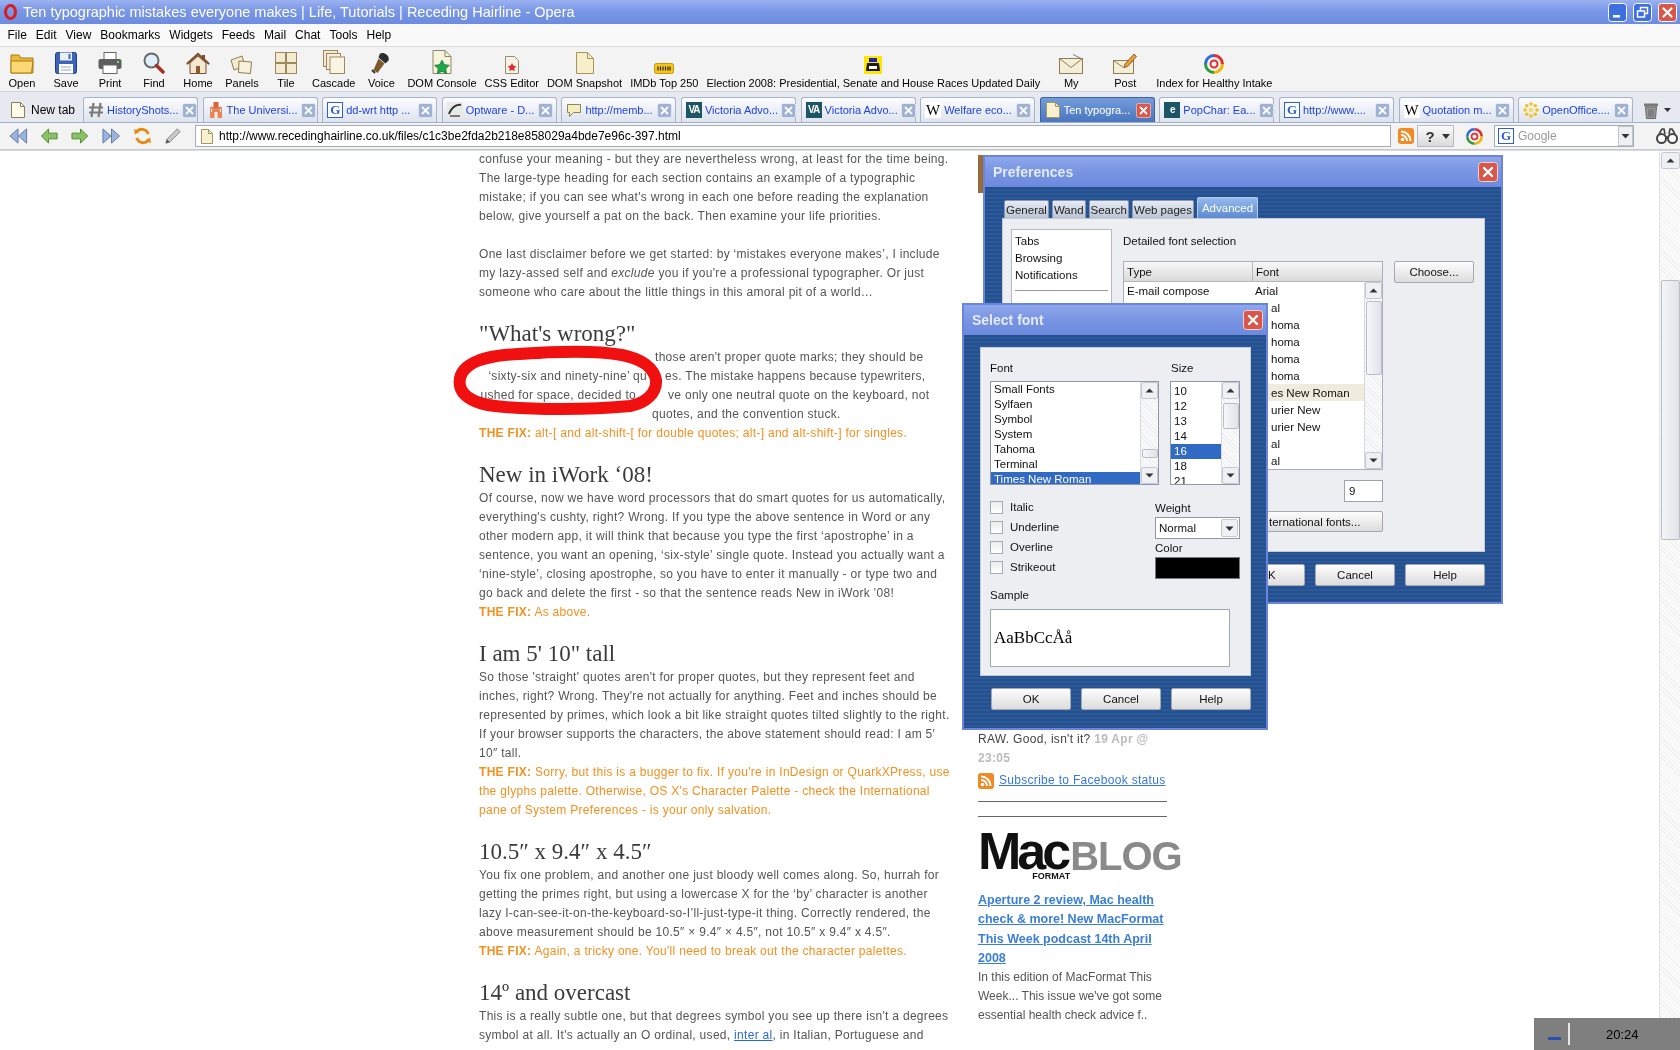 This screenshot has width=1680, height=1050. Describe the element at coordinates (1196, 421) in the screenshot. I see `list-item: 13` at that location.